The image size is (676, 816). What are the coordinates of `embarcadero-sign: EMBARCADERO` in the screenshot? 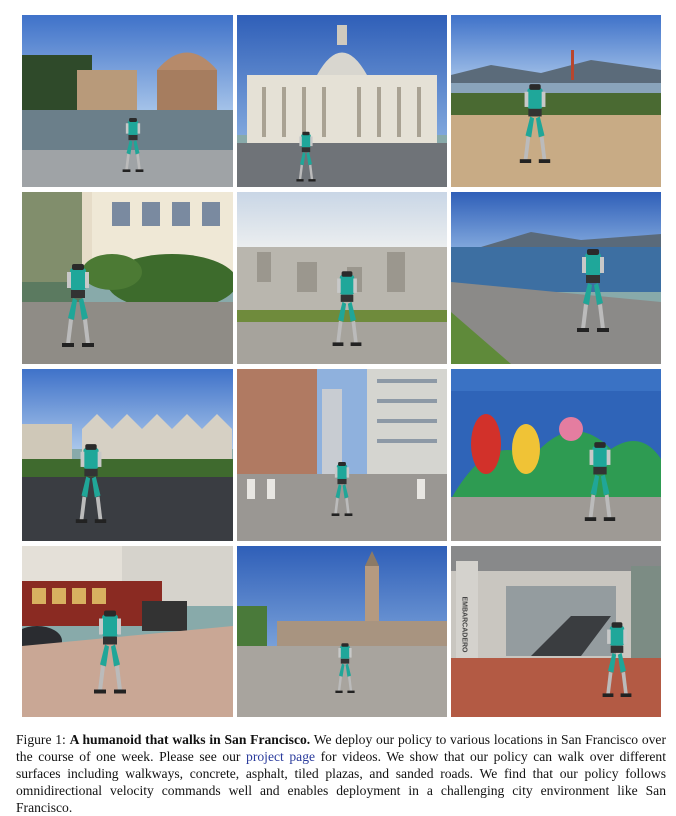 It's located at (464, 624).